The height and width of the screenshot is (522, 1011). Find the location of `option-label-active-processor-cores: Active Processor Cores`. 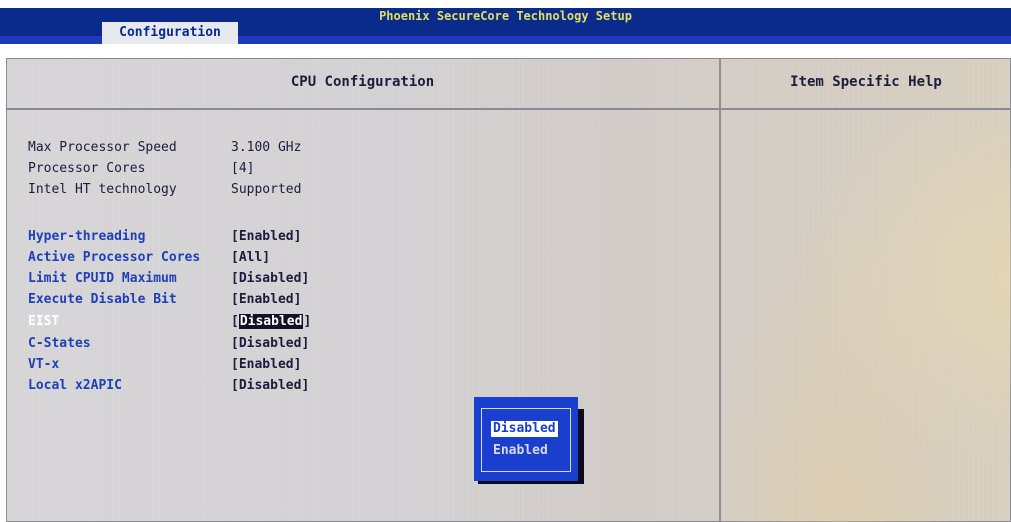

option-label-active-processor-cores: Active Processor Cores is located at coordinates (114, 258).